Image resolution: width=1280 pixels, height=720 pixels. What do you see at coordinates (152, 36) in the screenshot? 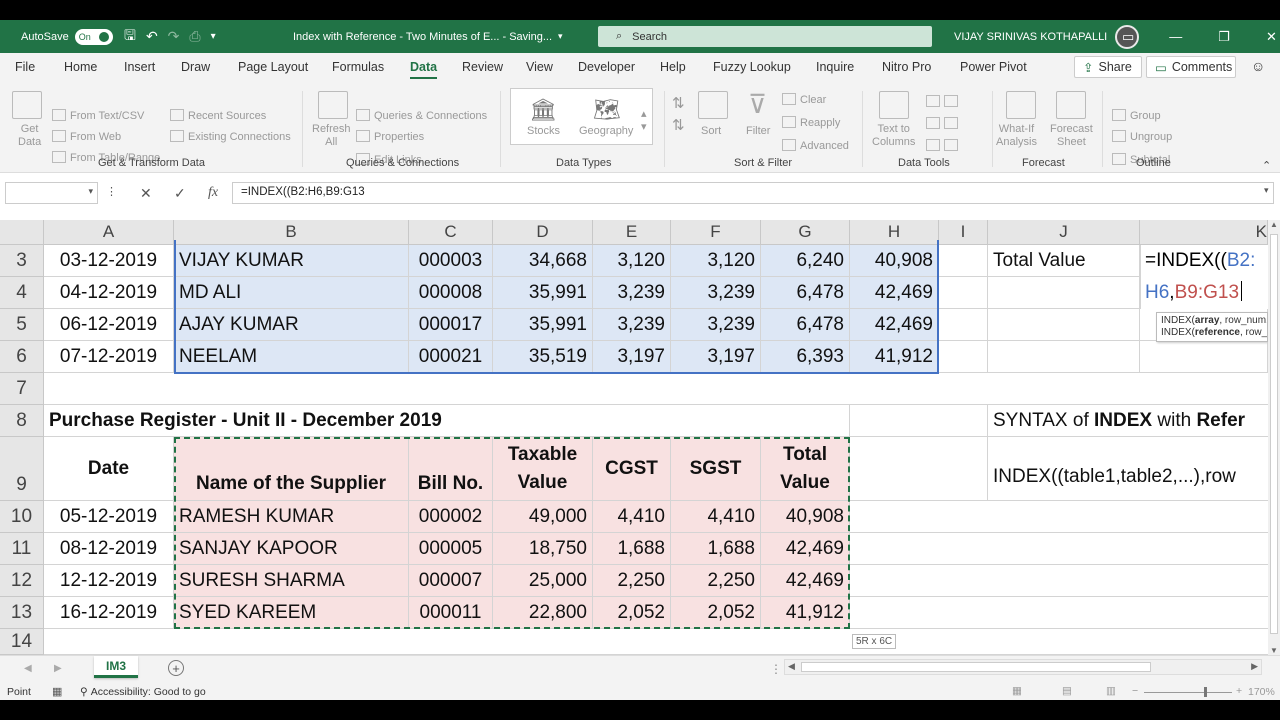
I see `undo-icon: ↶` at bounding box center [152, 36].